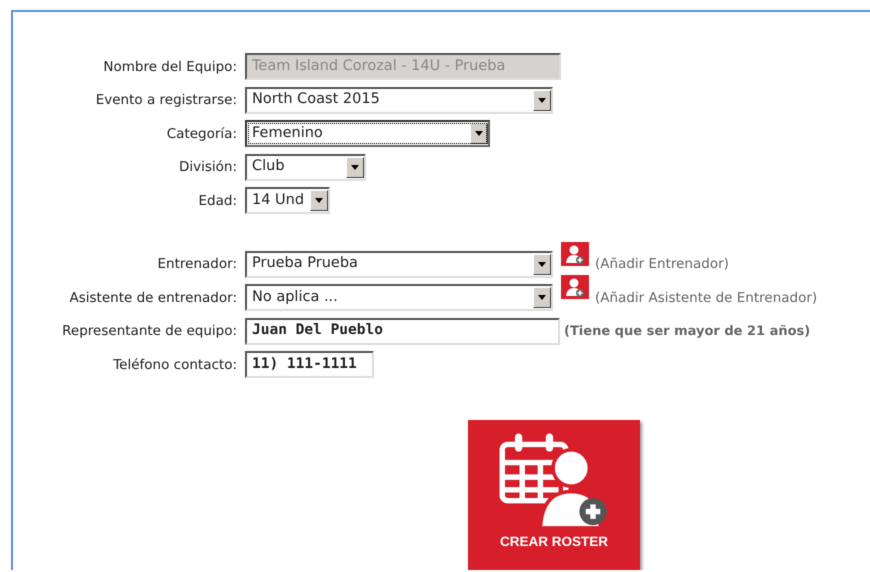 The width and height of the screenshot is (870, 572). Describe the element at coordinates (153, 298) in the screenshot. I see `field-label: Asistente de entrenador:` at that location.